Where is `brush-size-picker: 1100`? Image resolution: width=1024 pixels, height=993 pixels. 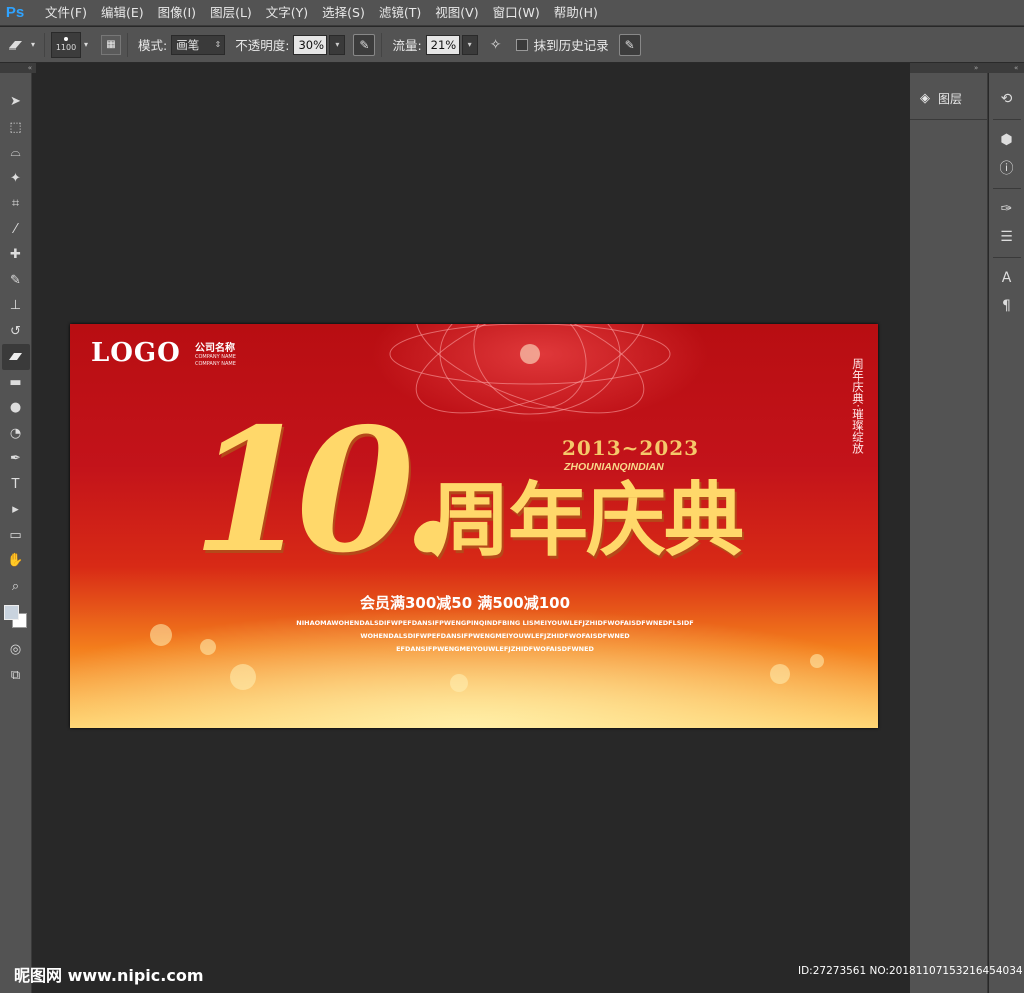
brush-size-picker: 1100 is located at coordinates (66, 44).